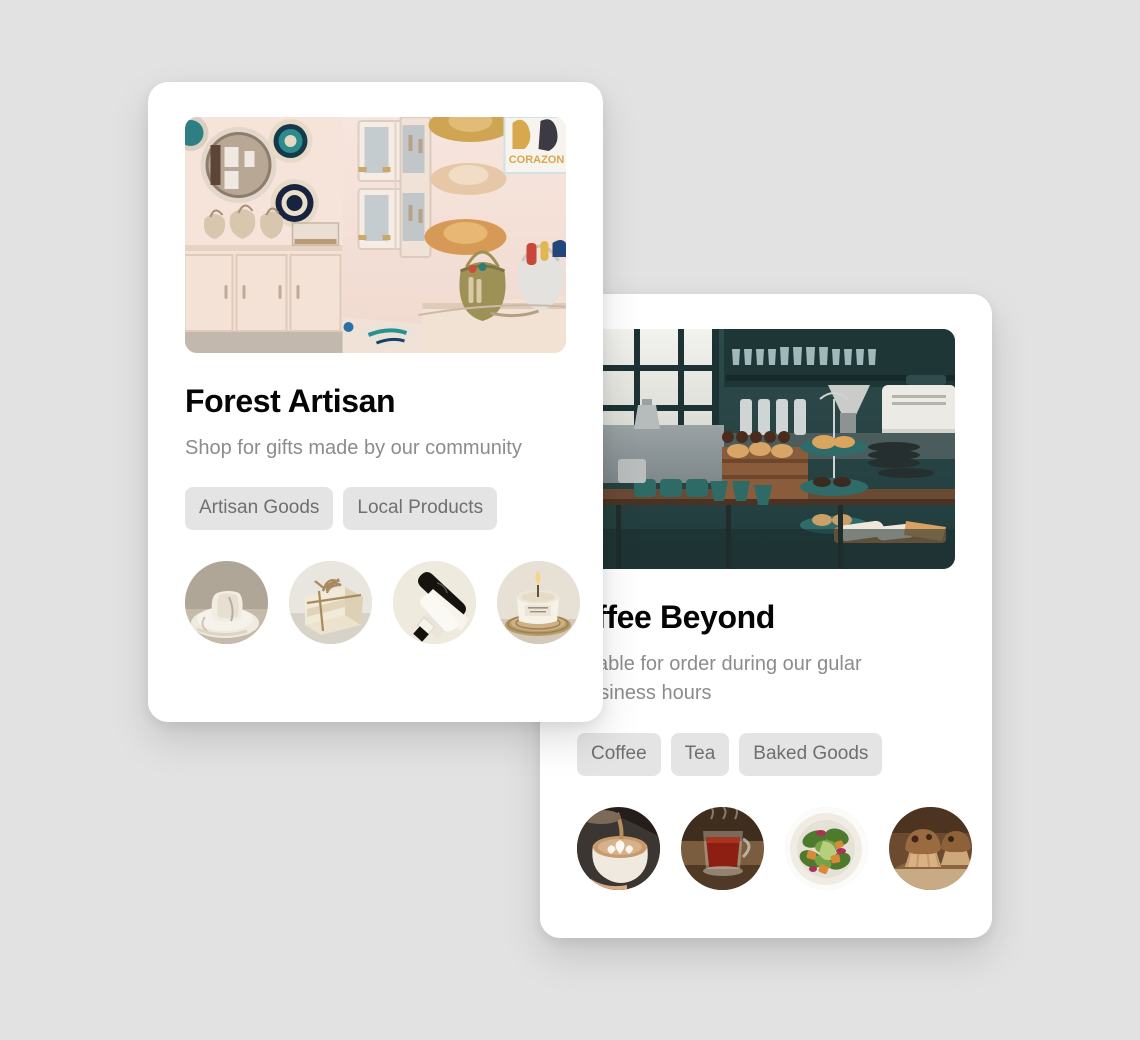 The image size is (1140, 1040). What do you see at coordinates (826, 848) in the screenshot?
I see `thumbnail-salad` at bounding box center [826, 848].